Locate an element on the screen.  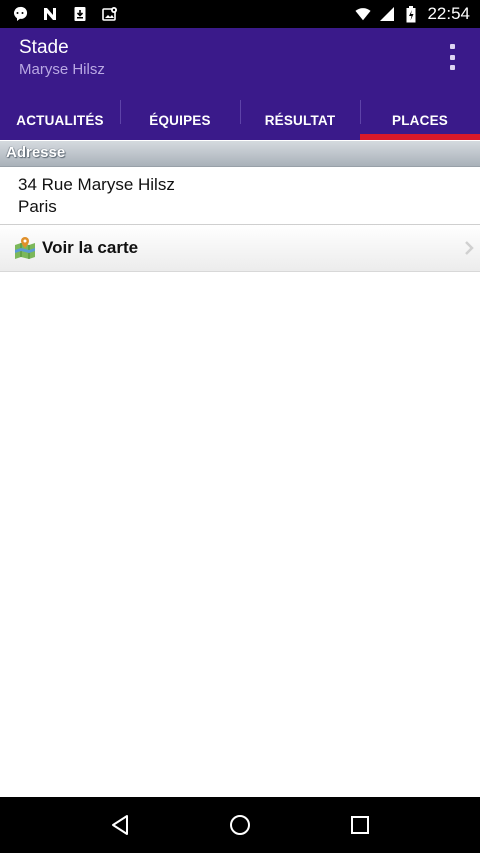
signal-icon is located at coordinates (387, 14).